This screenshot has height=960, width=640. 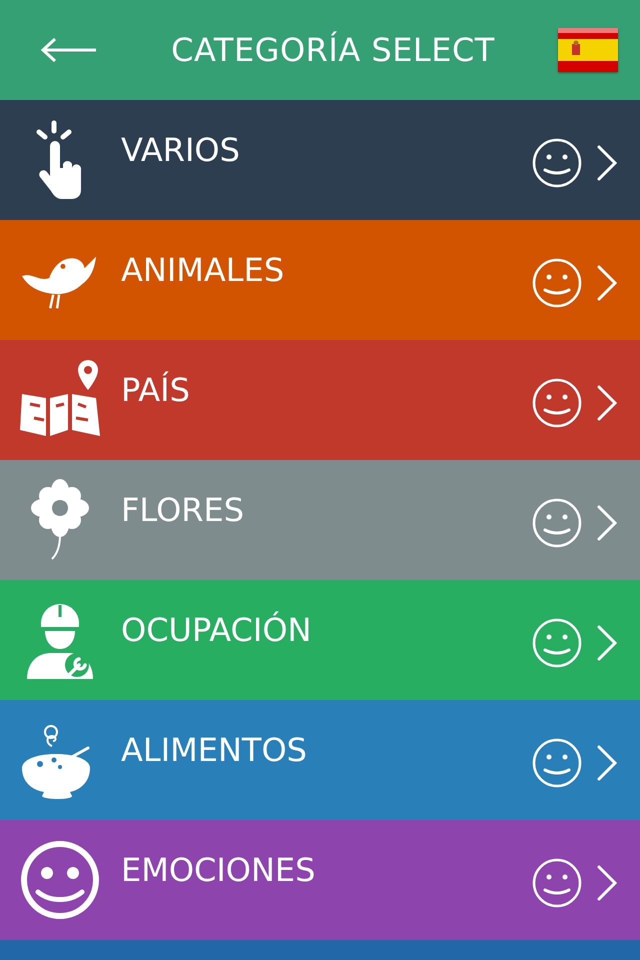 What do you see at coordinates (588, 50) in the screenshot?
I see `spain-flag-icon` at bounding box center [588, 50].